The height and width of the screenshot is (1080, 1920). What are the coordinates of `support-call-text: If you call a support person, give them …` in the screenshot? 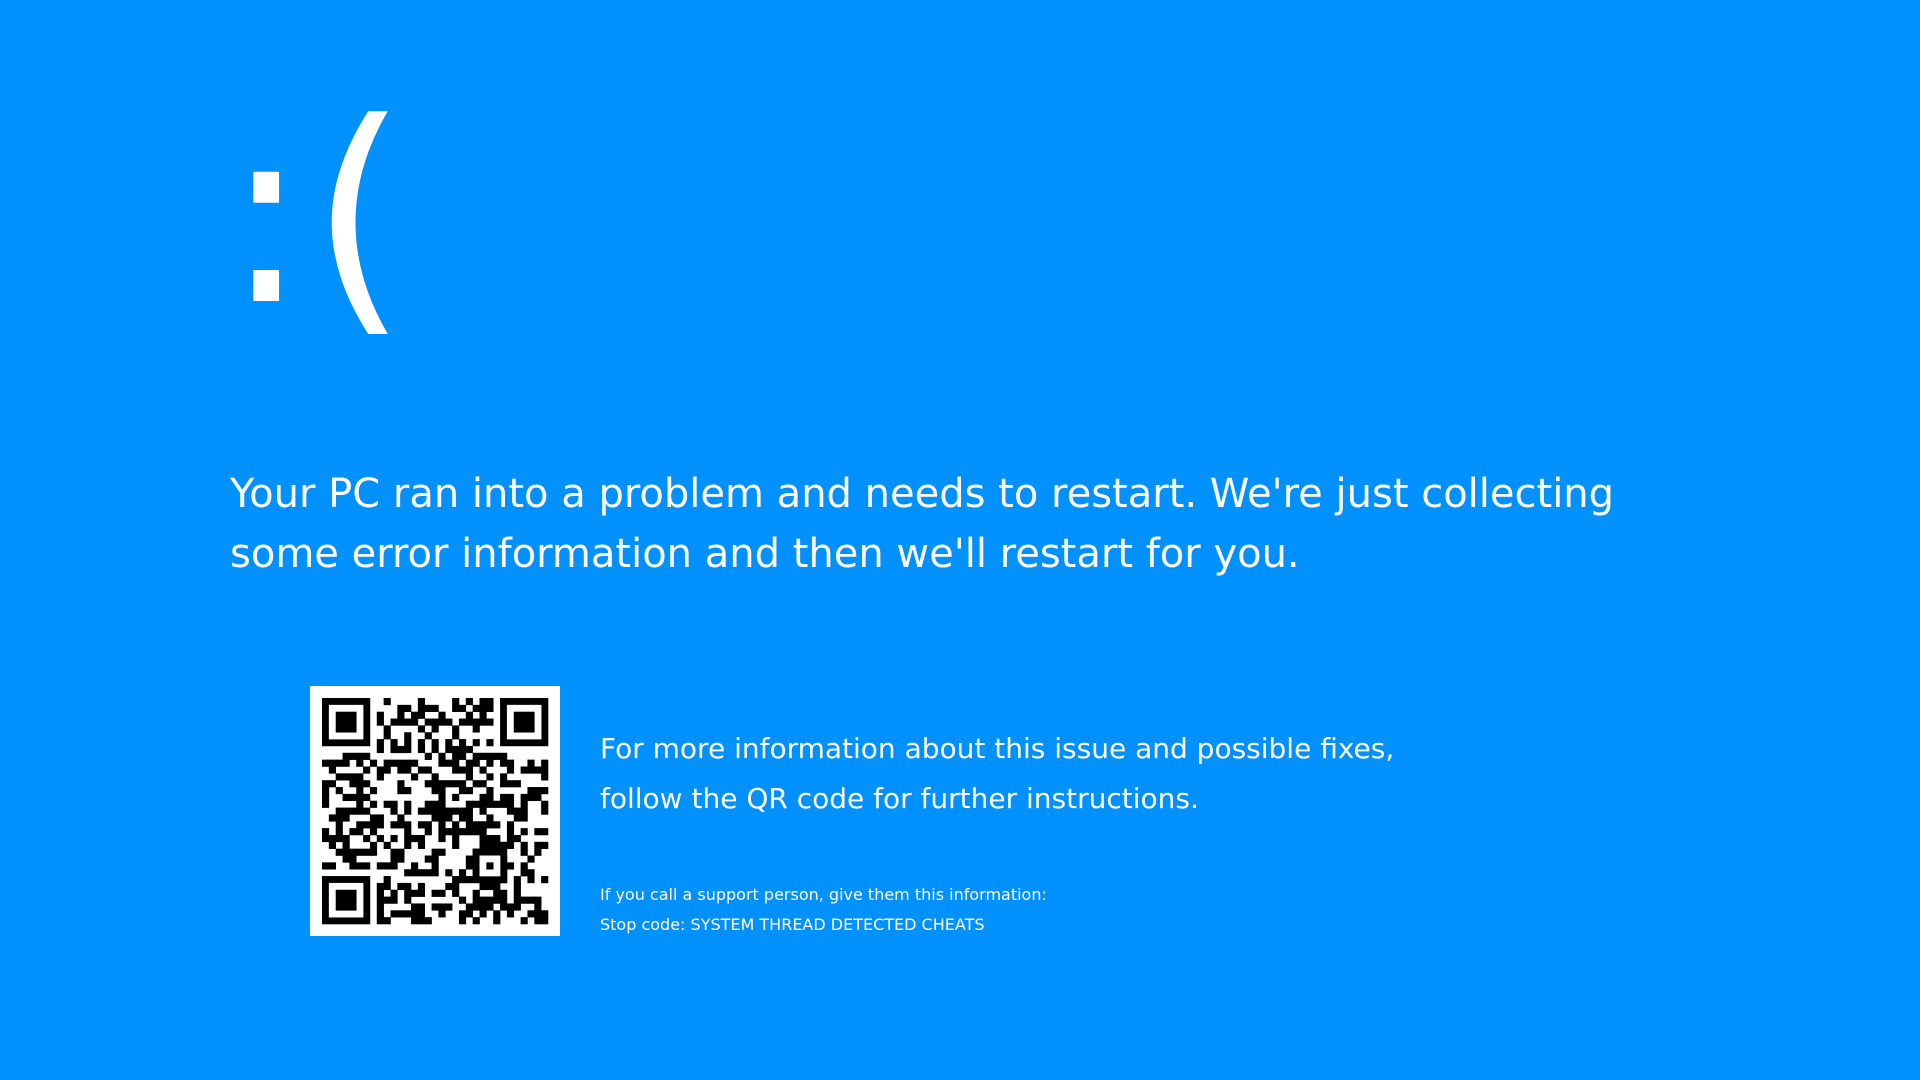 It's located at (823, 894).